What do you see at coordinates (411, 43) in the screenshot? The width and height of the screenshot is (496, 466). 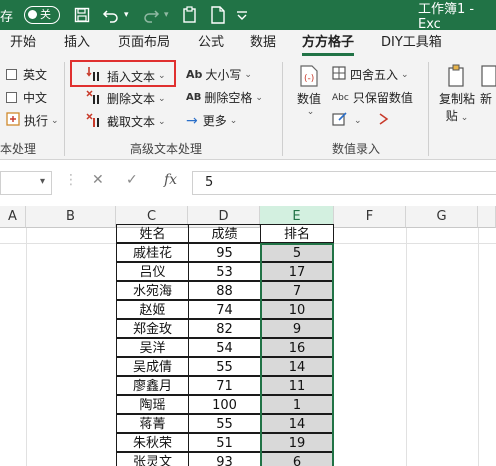 I see `tab-diy-toolbox: DIY工具箱` at bounding box center [411, 43].